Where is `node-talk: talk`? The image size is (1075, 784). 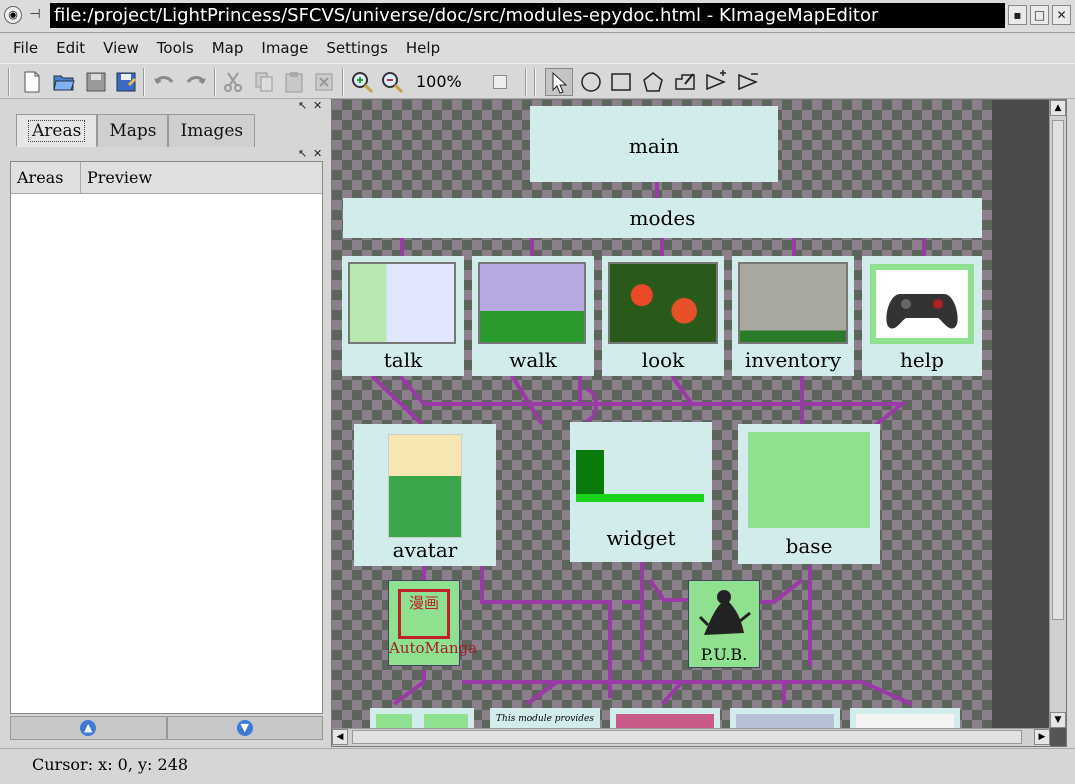
node-talk: talk is located at coordinates (403, 316).